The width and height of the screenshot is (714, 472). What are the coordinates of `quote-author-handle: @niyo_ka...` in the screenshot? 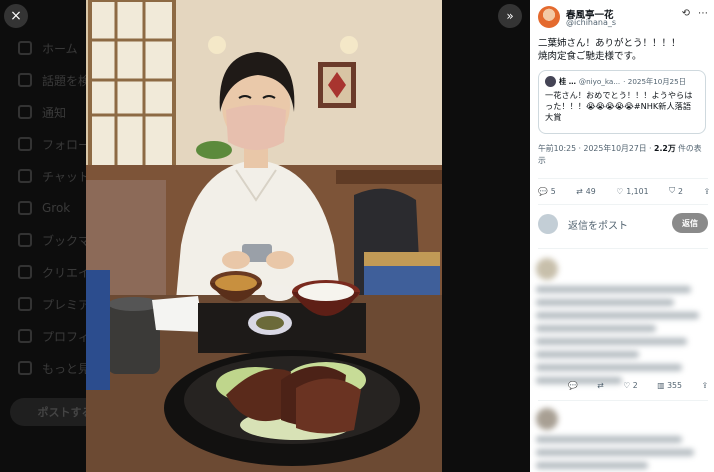 It's located at (599, 81).